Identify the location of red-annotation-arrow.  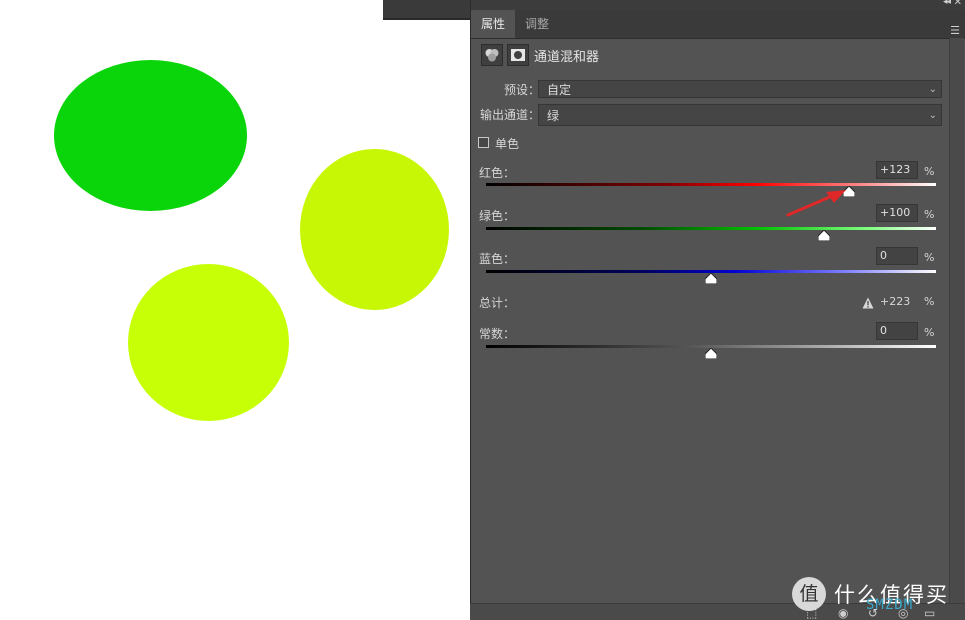
(816, 203).